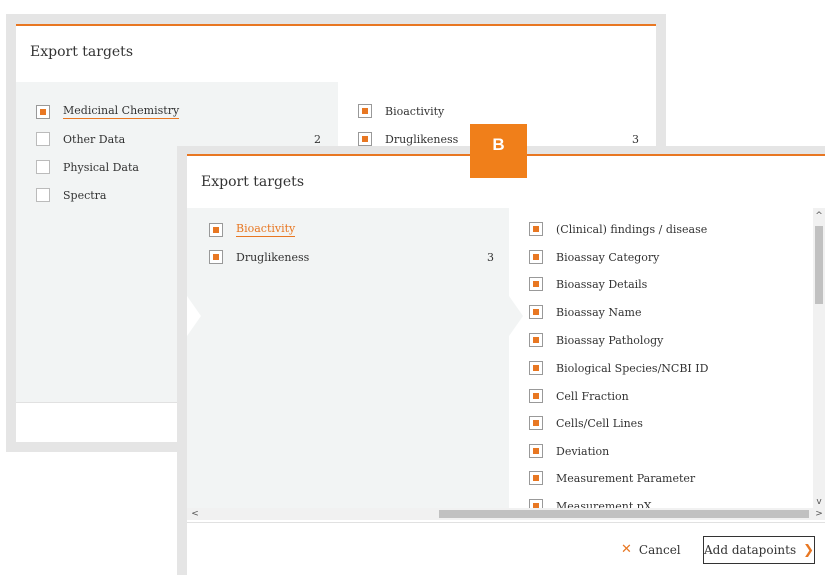 Image resolution: width=825 pixels, height=575 pixels. I want to click on item-label: Measurement pX, so click(604, 504).